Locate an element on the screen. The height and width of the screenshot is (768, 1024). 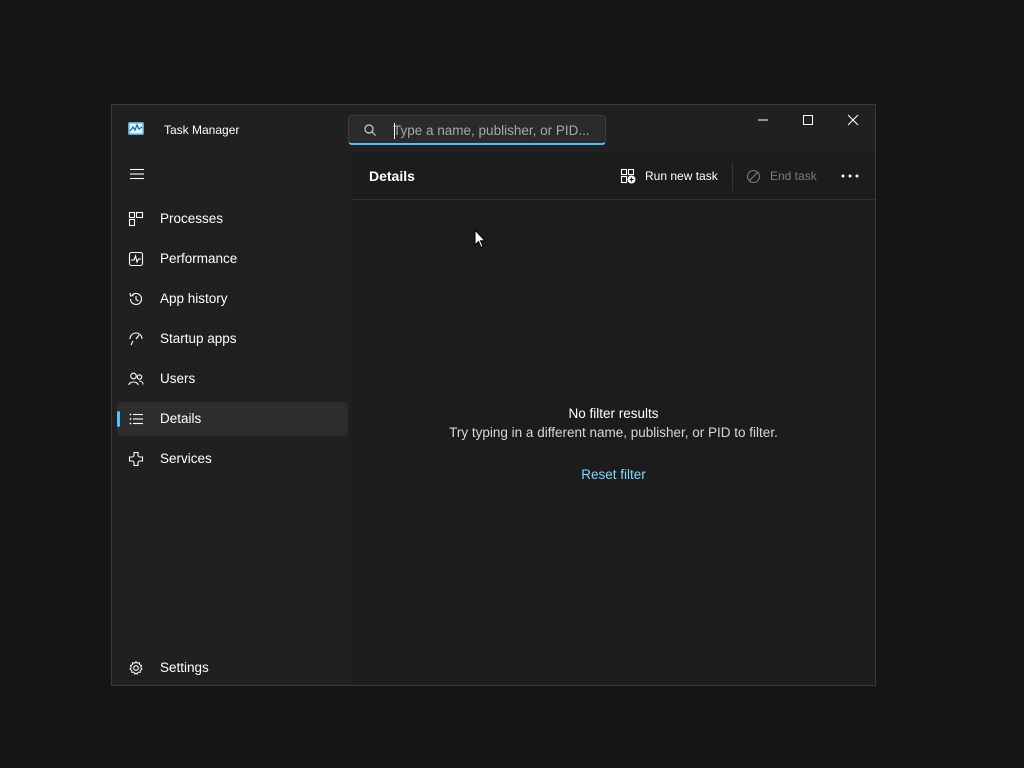
close-button is located at coordinates (853, 120).